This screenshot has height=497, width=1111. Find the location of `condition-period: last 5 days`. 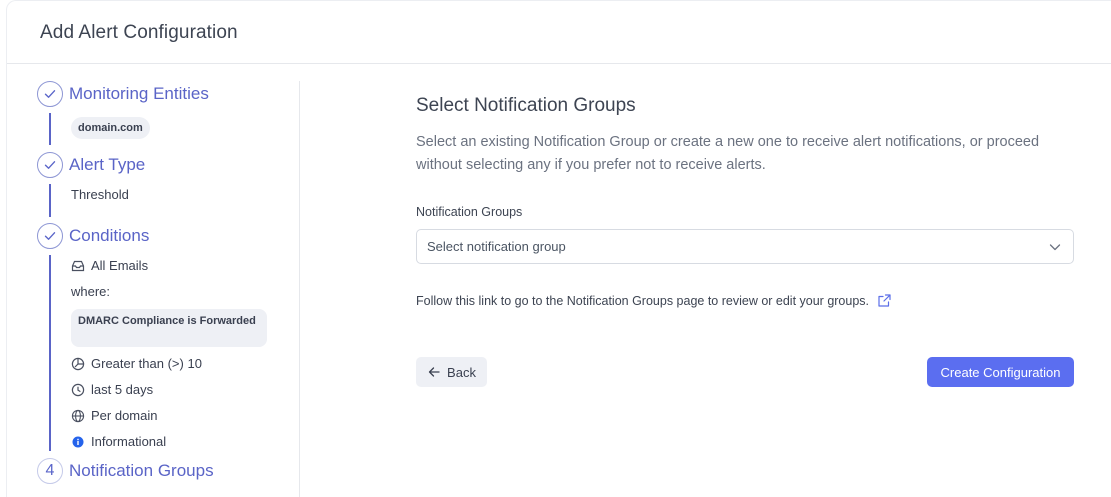

condition-period: last 5 days is located at coordinates (112, 389).